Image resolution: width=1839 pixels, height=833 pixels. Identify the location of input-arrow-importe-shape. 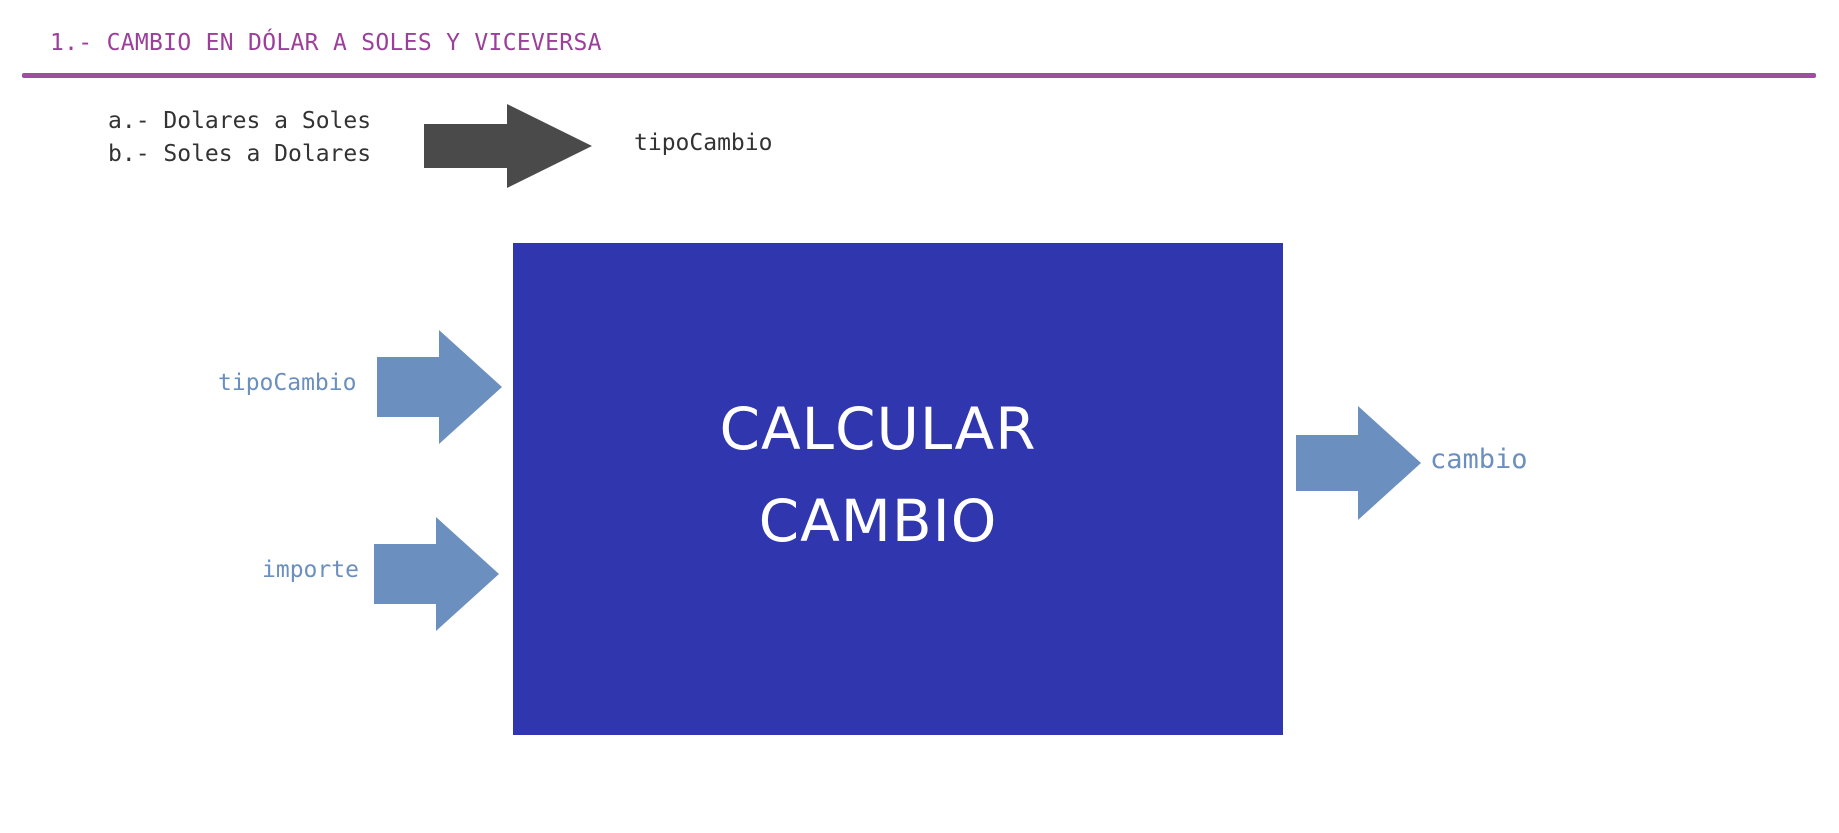
(436, 574).